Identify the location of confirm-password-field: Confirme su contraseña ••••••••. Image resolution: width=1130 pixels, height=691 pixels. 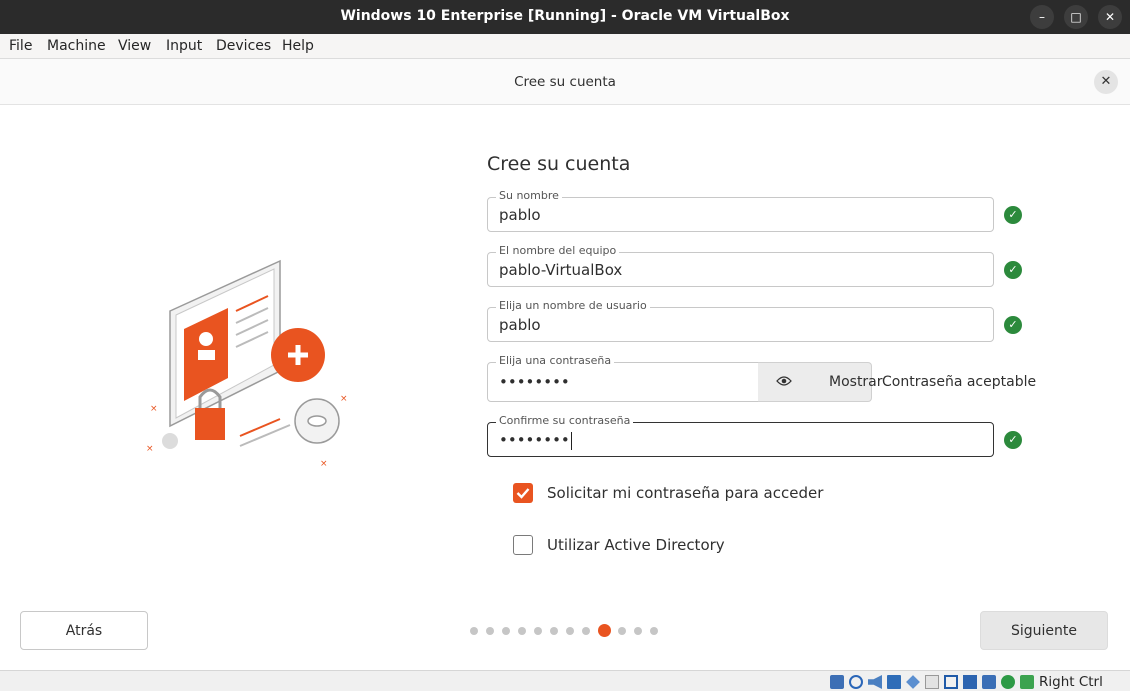
(740, 435).